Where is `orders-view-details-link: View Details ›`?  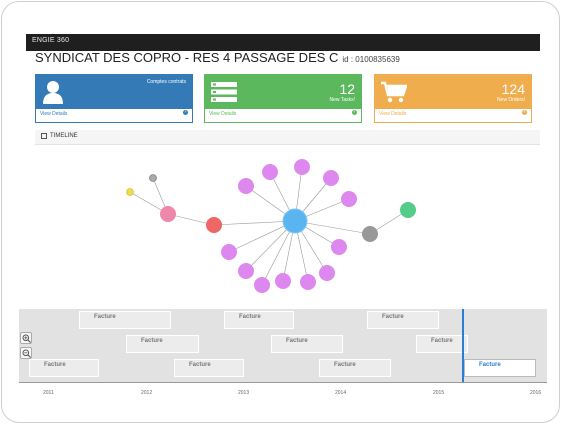 orders-view-details-link: View Details › is located at coordinates (453, 114).